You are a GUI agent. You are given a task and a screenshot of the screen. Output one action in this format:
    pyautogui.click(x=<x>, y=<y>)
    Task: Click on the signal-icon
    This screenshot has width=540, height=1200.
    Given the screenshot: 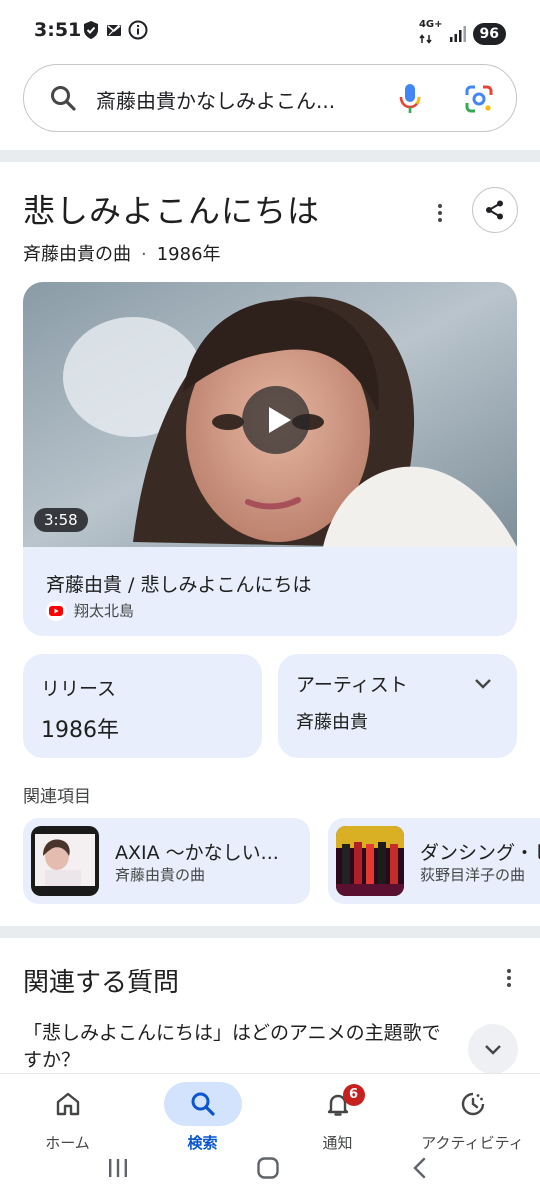 What is the action you would take?
    pyautogui.click(x=457, y=34)
    